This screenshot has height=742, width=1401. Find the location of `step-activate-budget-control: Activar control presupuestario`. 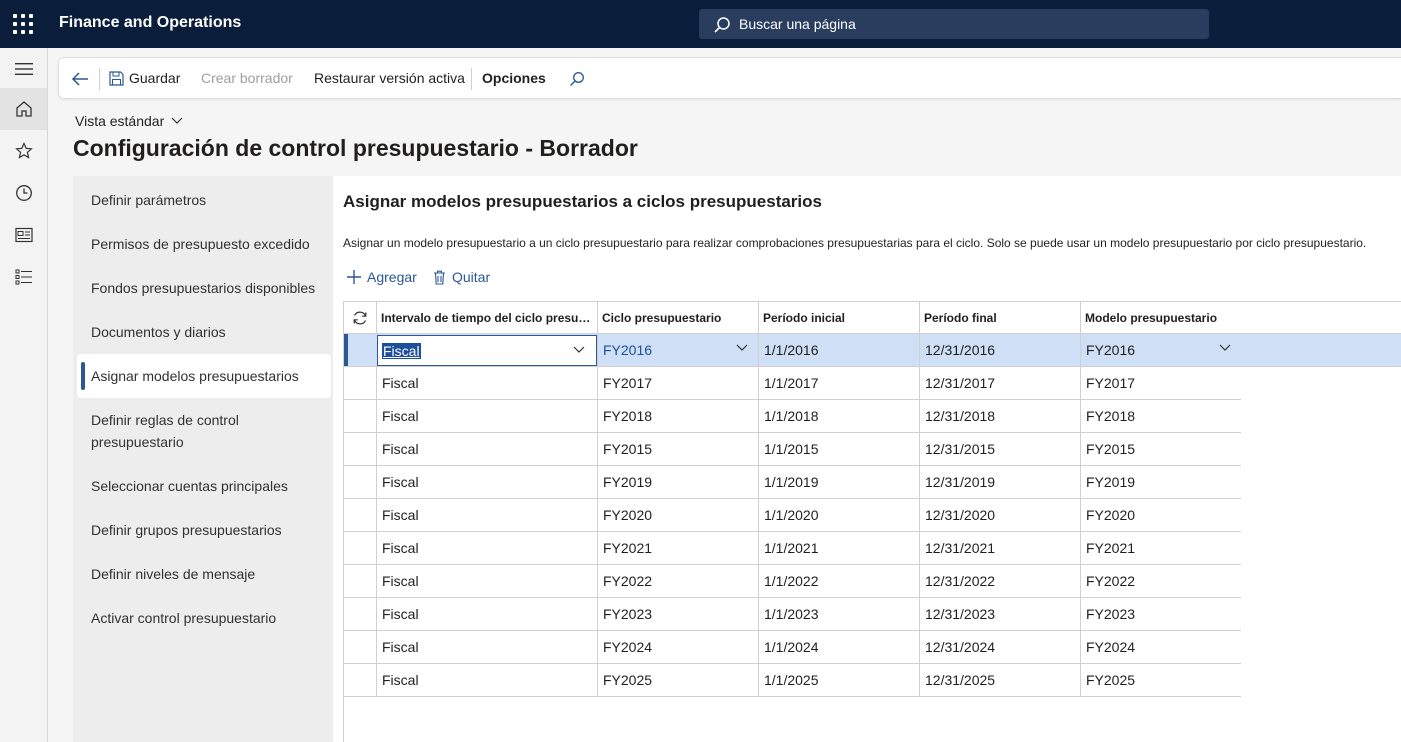

step-activate-budget-control: Activar control presupuestario is located at coordinates (206, 618).